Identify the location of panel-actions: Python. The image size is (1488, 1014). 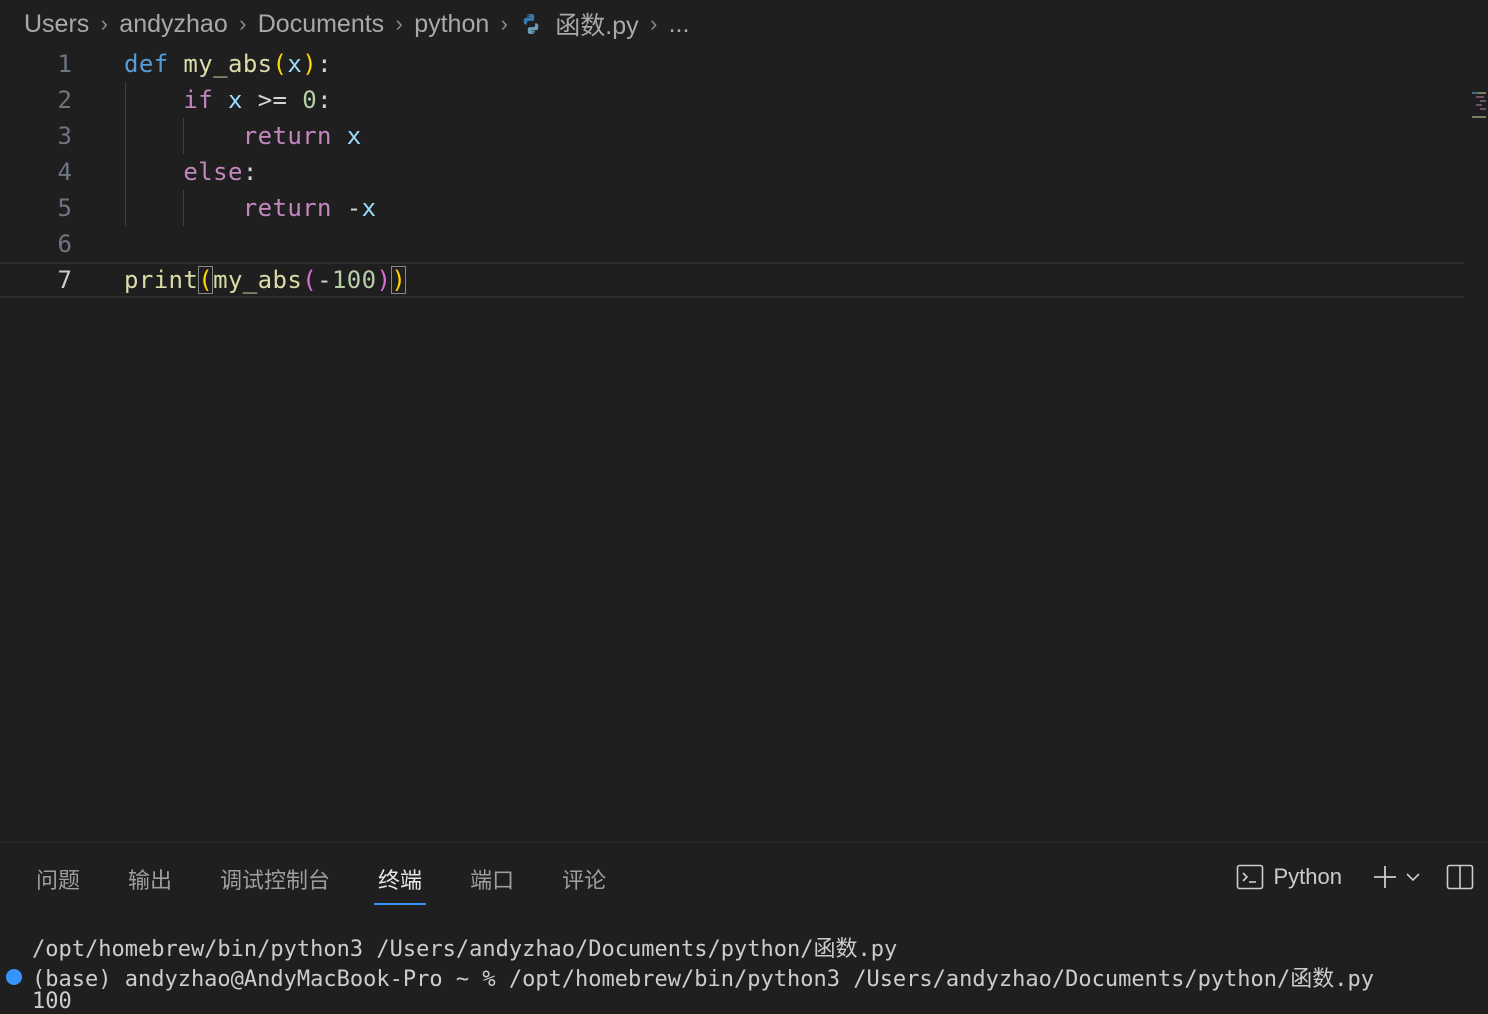
(1362, 877).